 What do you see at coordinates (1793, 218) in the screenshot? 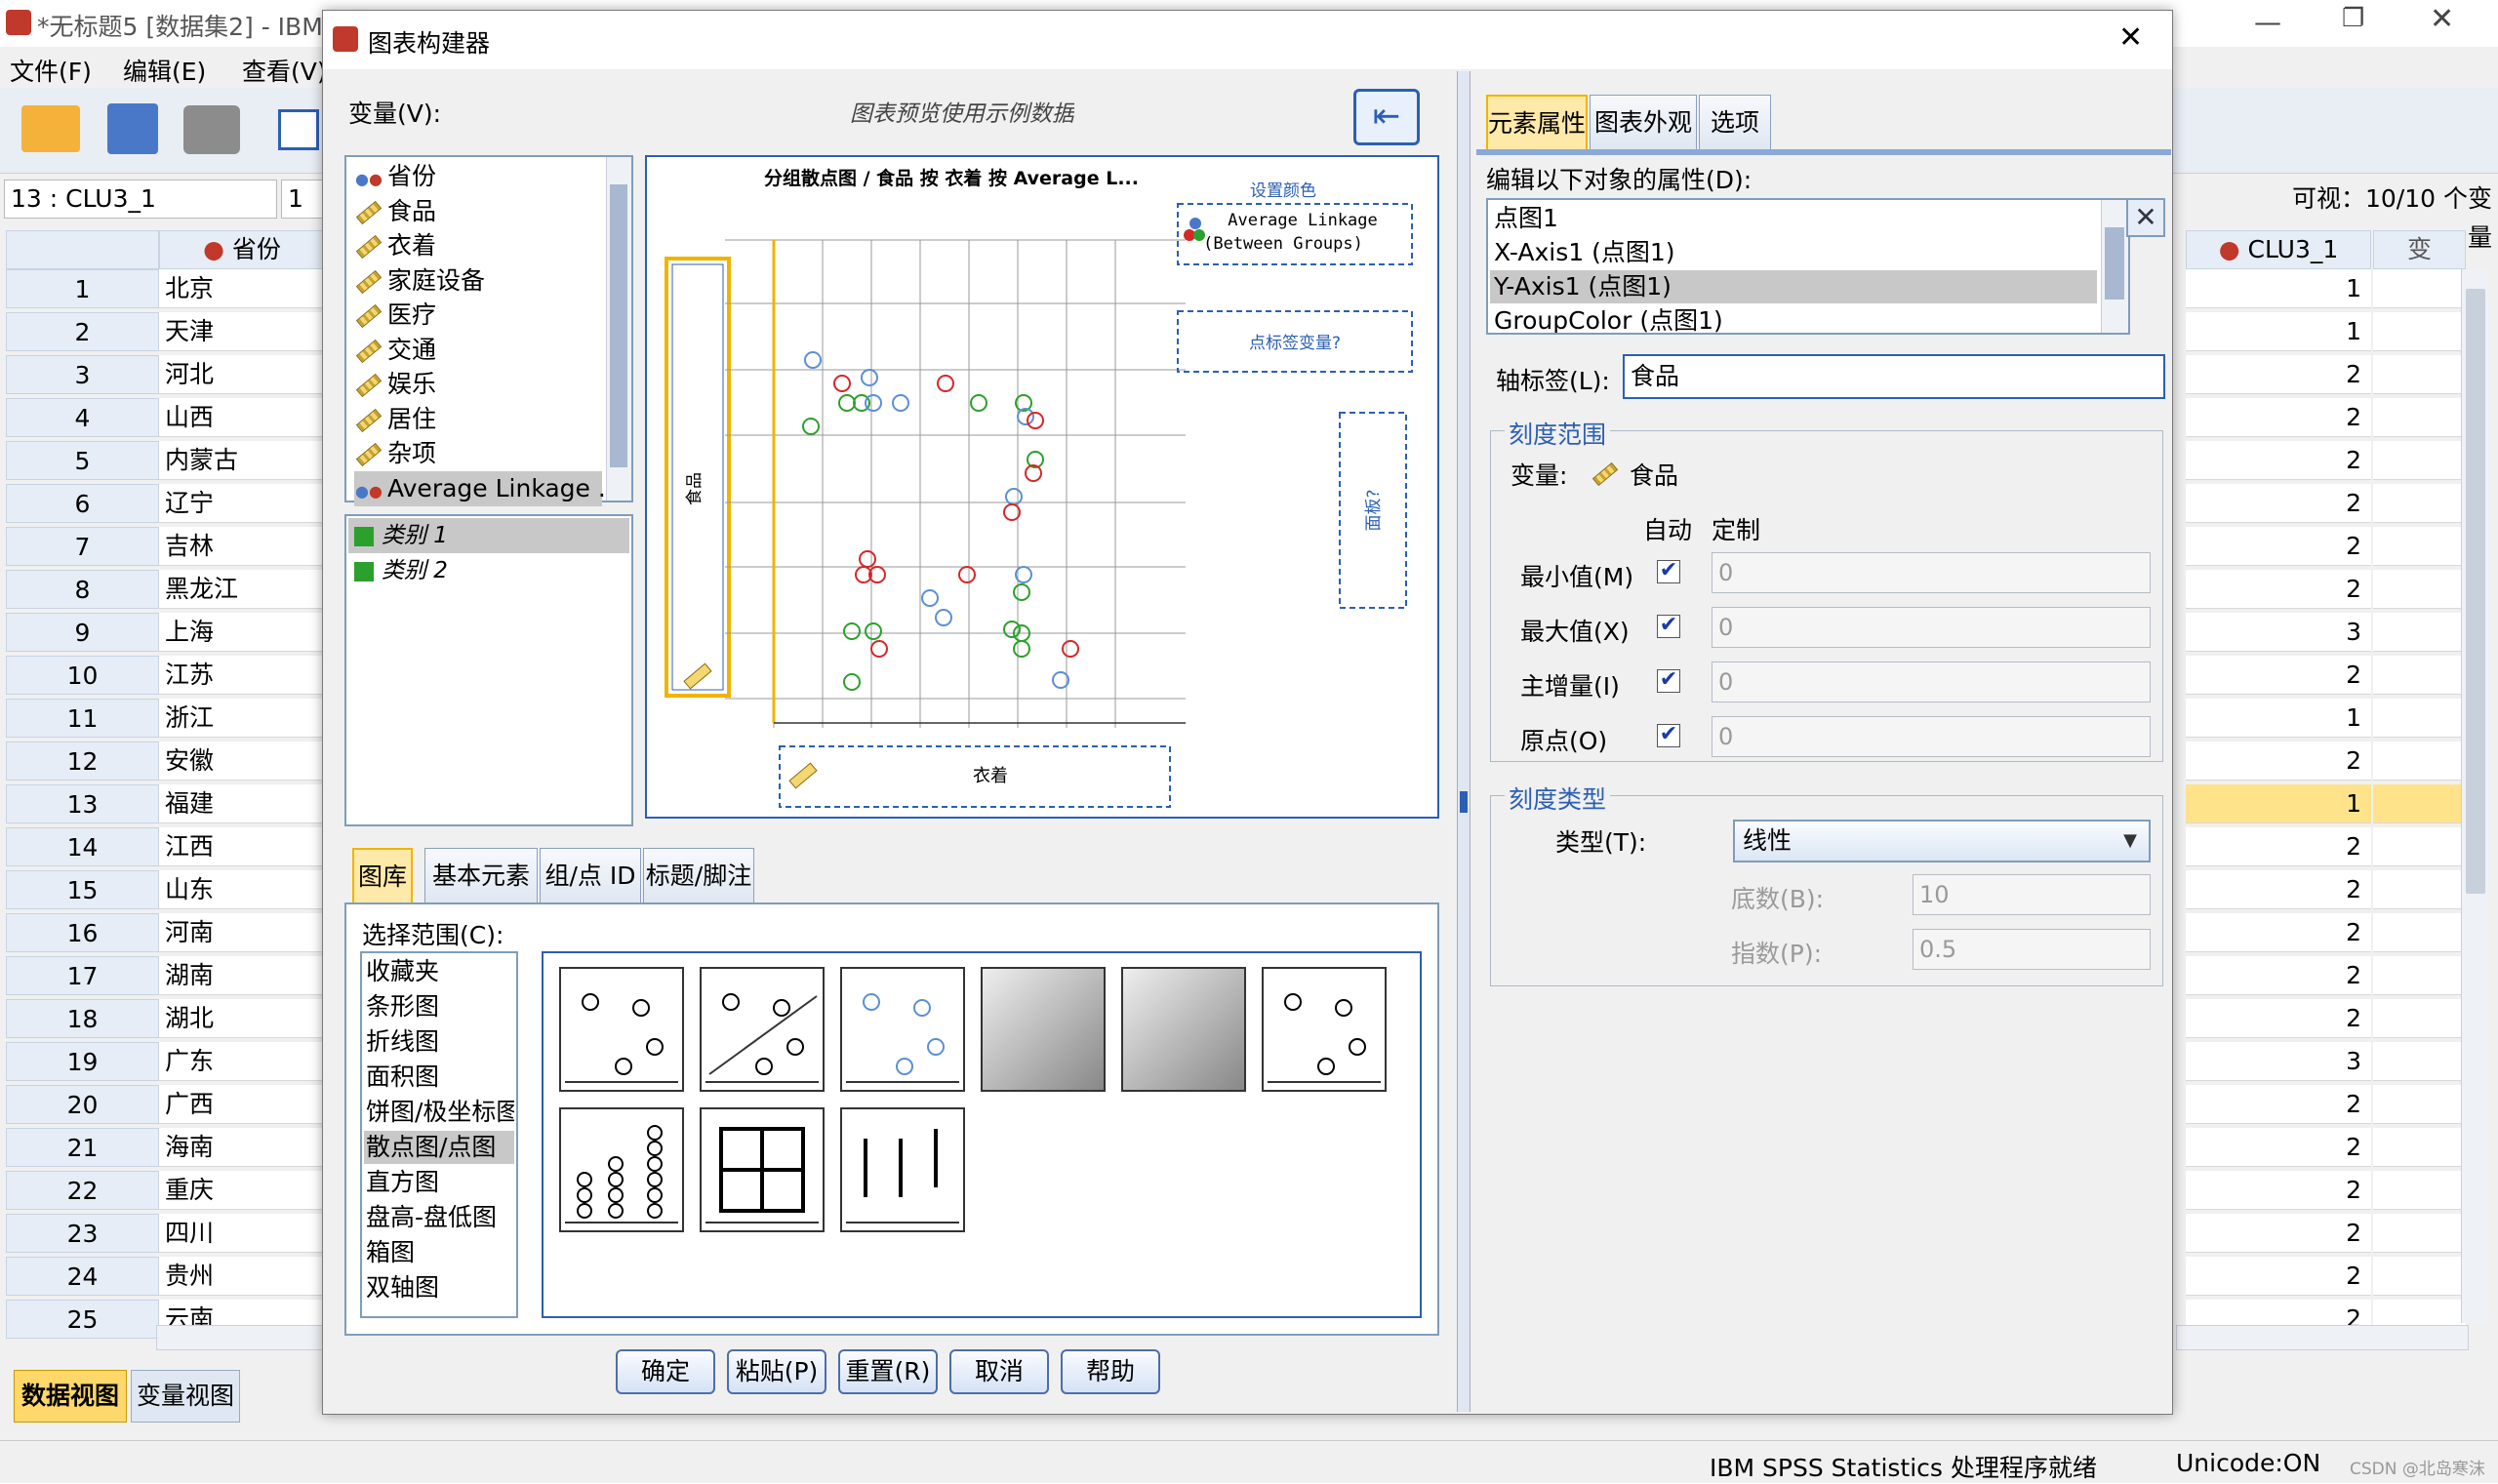
I see `object-list-item: 点图1` at bounding box center [1793, 218].